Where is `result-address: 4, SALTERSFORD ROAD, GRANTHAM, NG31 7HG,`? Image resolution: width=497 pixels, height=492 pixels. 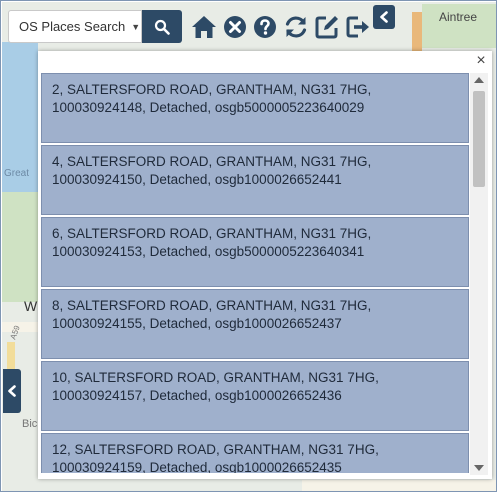 result-address: 4, SALTERSFORD ROAD, GRANTHAM, NG31 7HG, is located at coordinates (212, 161).